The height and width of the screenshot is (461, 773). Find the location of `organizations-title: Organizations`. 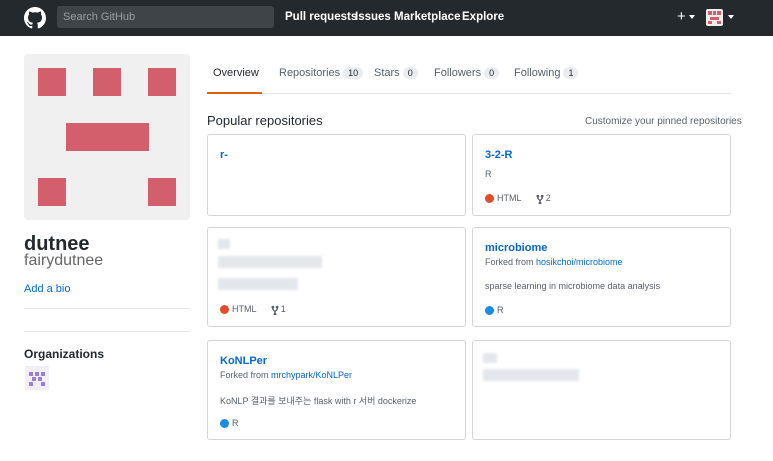

organizations-title: Organizations is located at coordinates (64, 354).